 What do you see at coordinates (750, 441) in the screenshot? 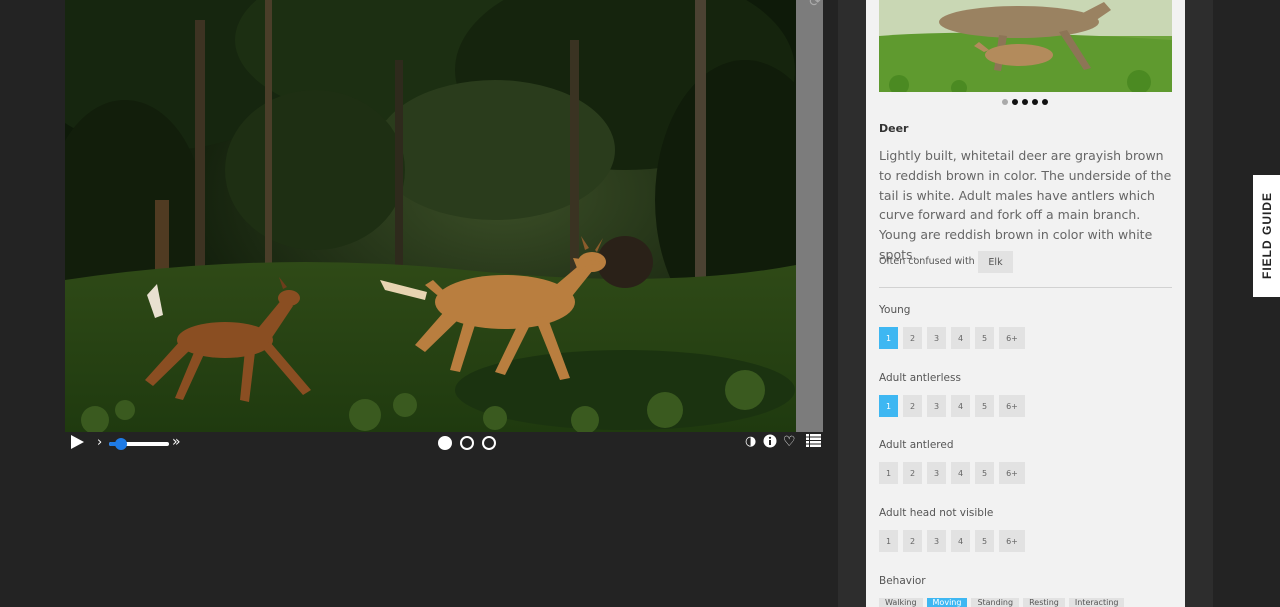
I see `contrast-icon: ◑` at bounding box center [750, 441].